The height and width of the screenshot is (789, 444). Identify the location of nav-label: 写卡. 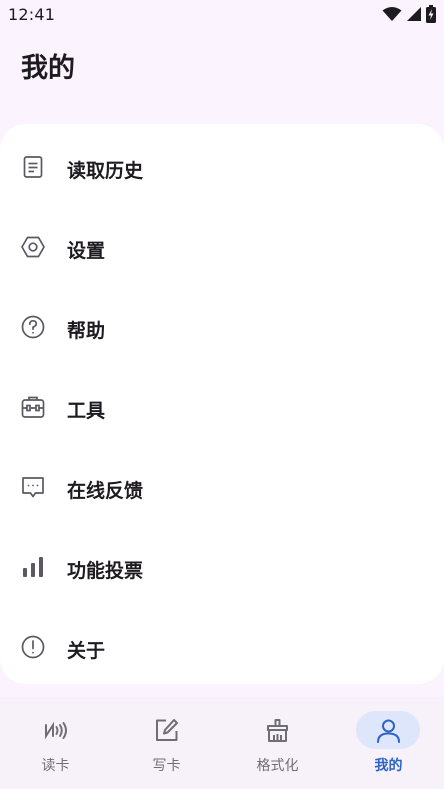
(166, 766).